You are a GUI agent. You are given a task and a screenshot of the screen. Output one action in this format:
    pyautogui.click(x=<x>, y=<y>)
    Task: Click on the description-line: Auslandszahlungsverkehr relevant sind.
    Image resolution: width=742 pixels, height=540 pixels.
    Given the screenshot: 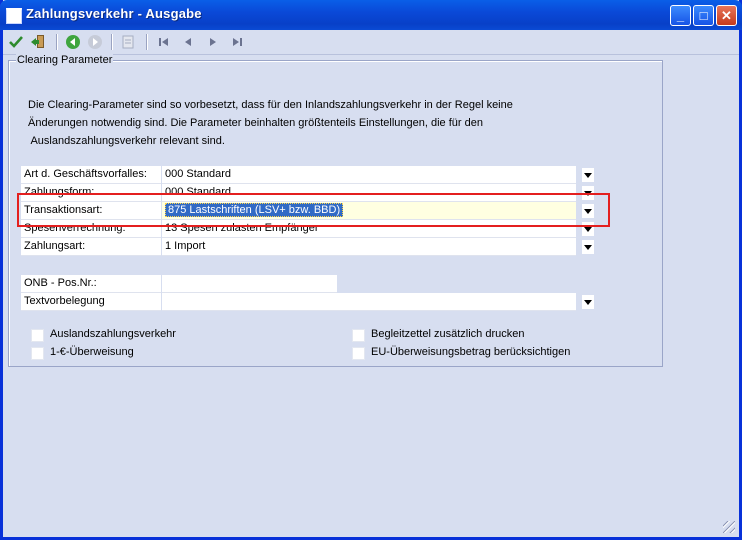 What is the action you would take?
    pyautogui.click(x=126, y=141)
    